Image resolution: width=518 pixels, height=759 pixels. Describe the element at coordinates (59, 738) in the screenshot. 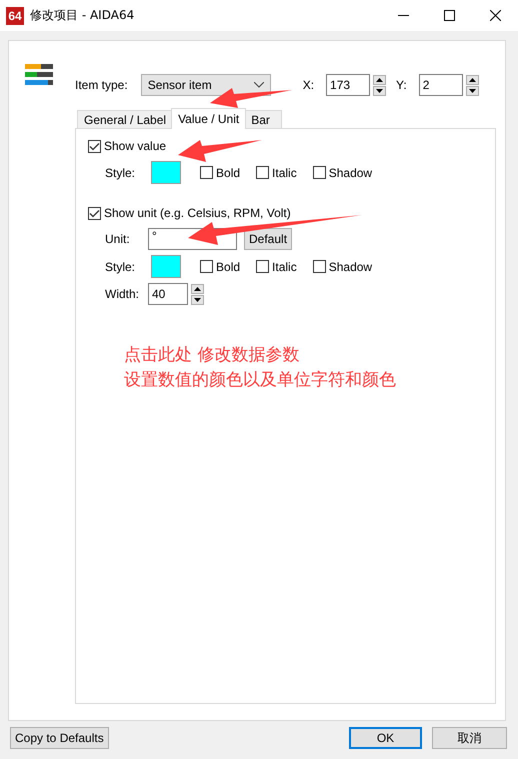

I see `dialog-button: Copy to Defaults` at that location.